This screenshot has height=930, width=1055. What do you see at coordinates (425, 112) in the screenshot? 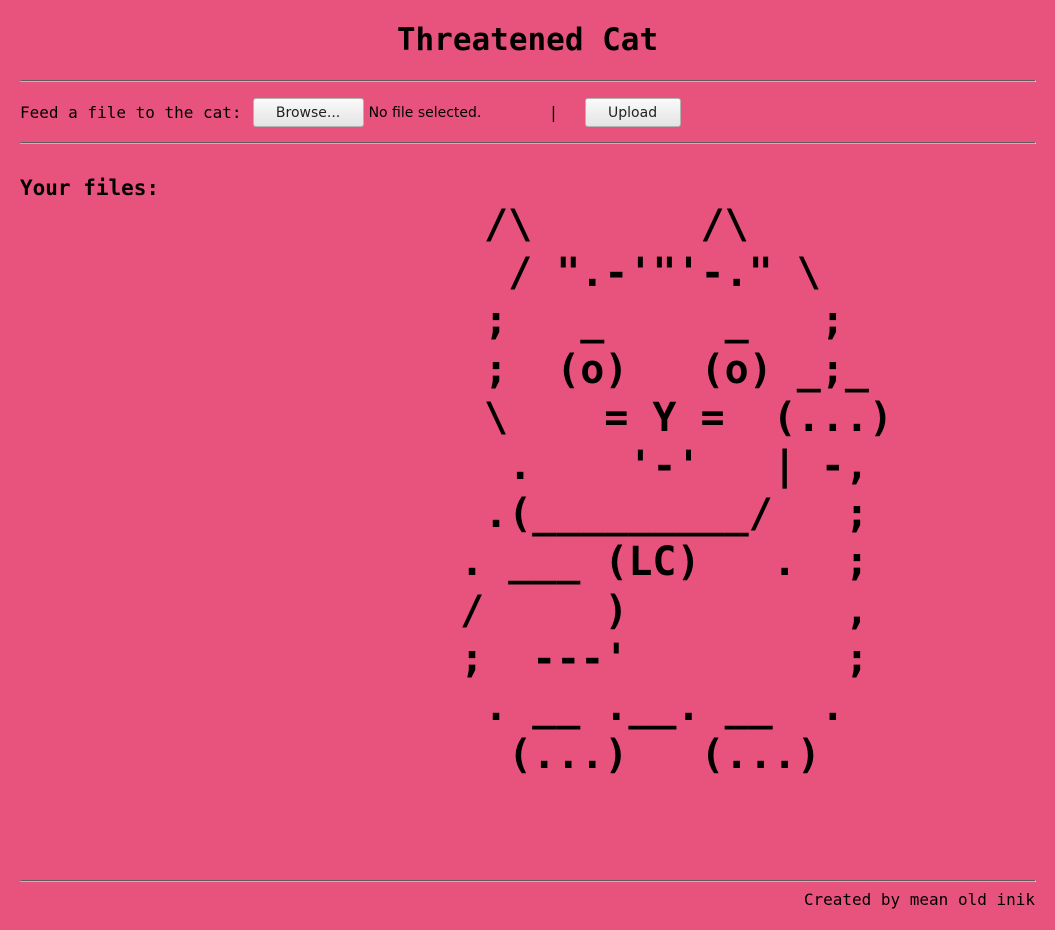
I see `file-status-text: No file selected.` at bounding box center [425, 112].